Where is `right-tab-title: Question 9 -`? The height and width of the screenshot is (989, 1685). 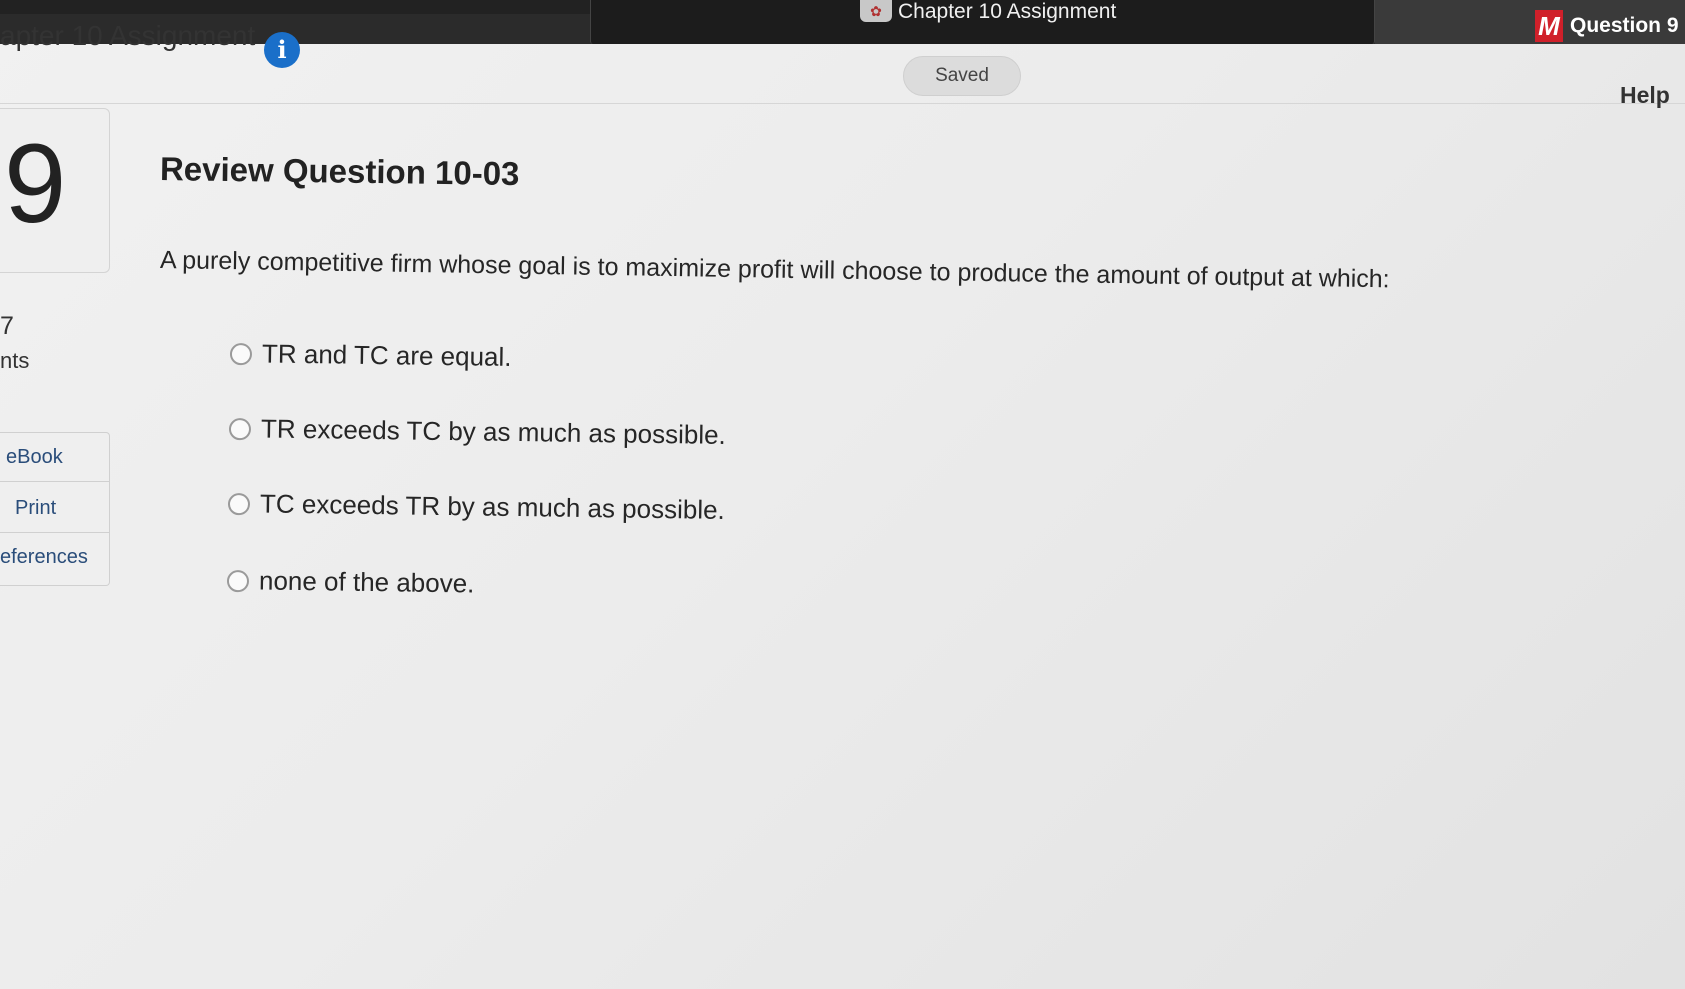
right-tab-title: Question 9 - is located at coordinates (1627, 26).